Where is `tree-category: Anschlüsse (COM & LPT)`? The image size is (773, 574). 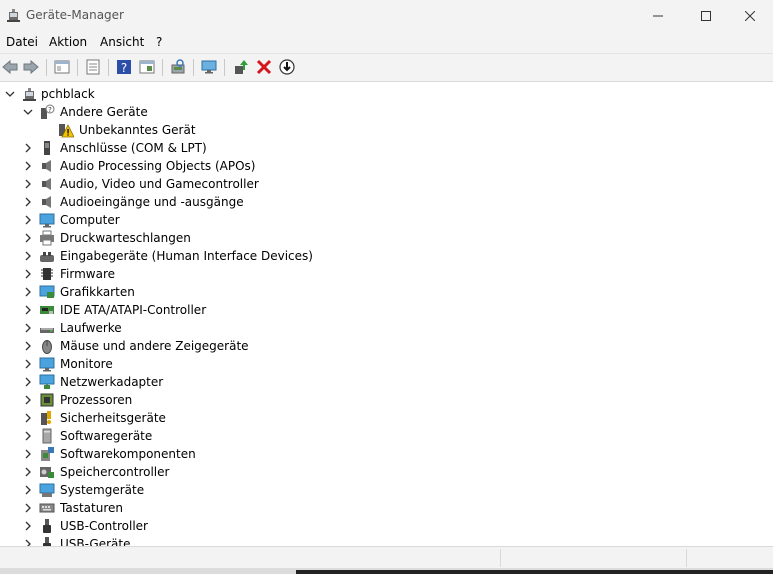
tree-category: Anschlüsse (COM & LPT) is located at coordinates (386, 148).